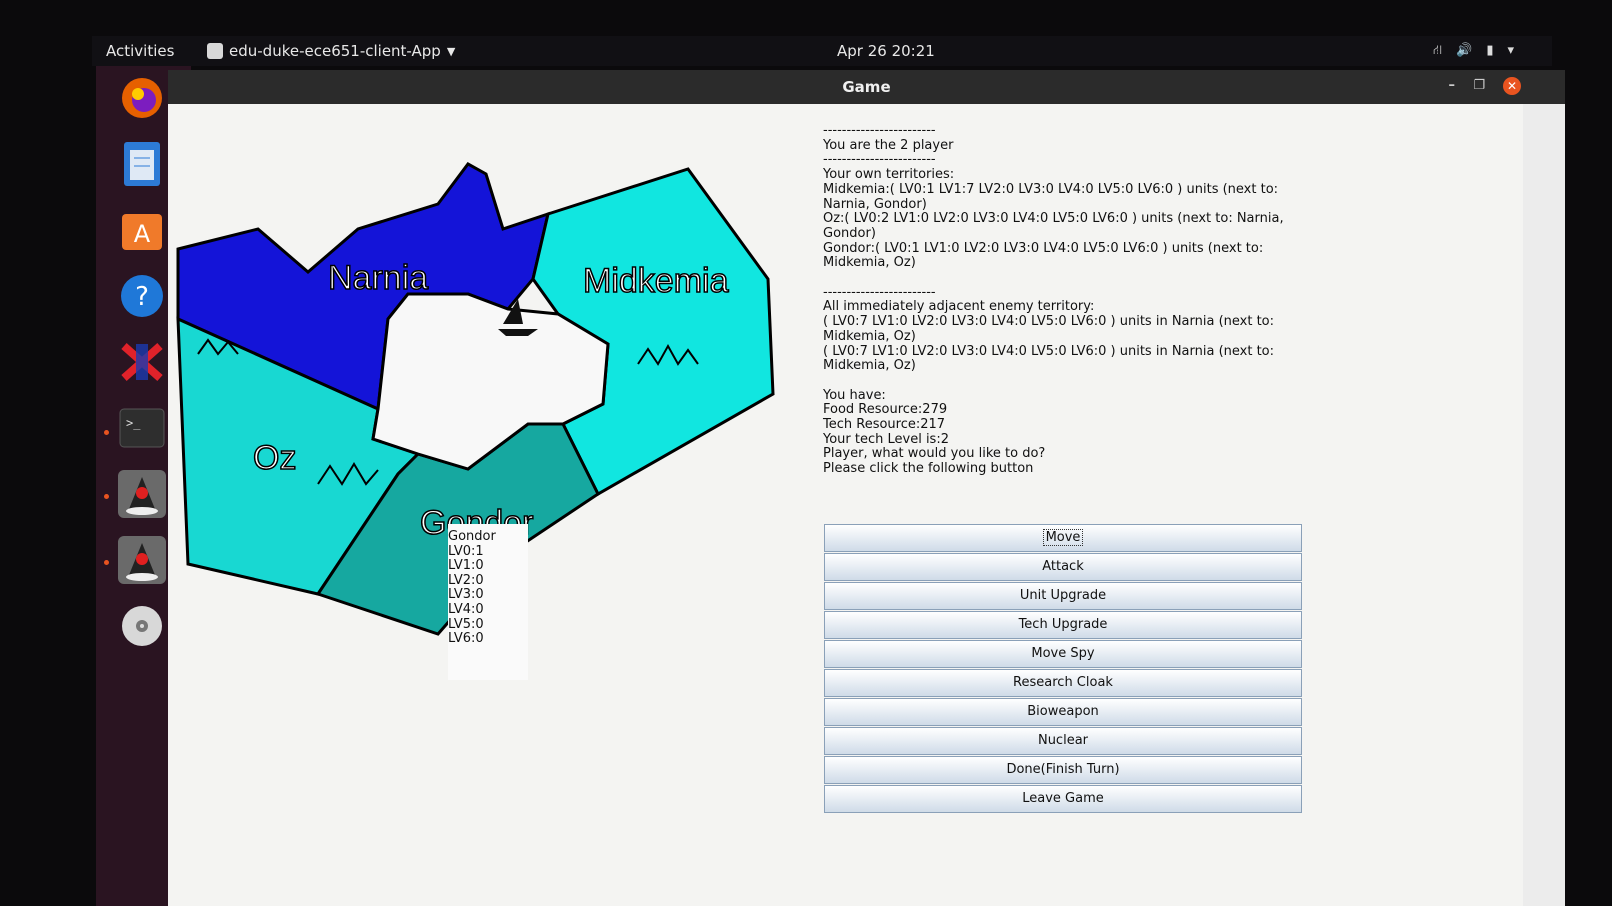 This screenshot has height=906, width=1612. Describe the element at coordinates (142, 234) in the screenshot. I see `svg-text: A` at that location.